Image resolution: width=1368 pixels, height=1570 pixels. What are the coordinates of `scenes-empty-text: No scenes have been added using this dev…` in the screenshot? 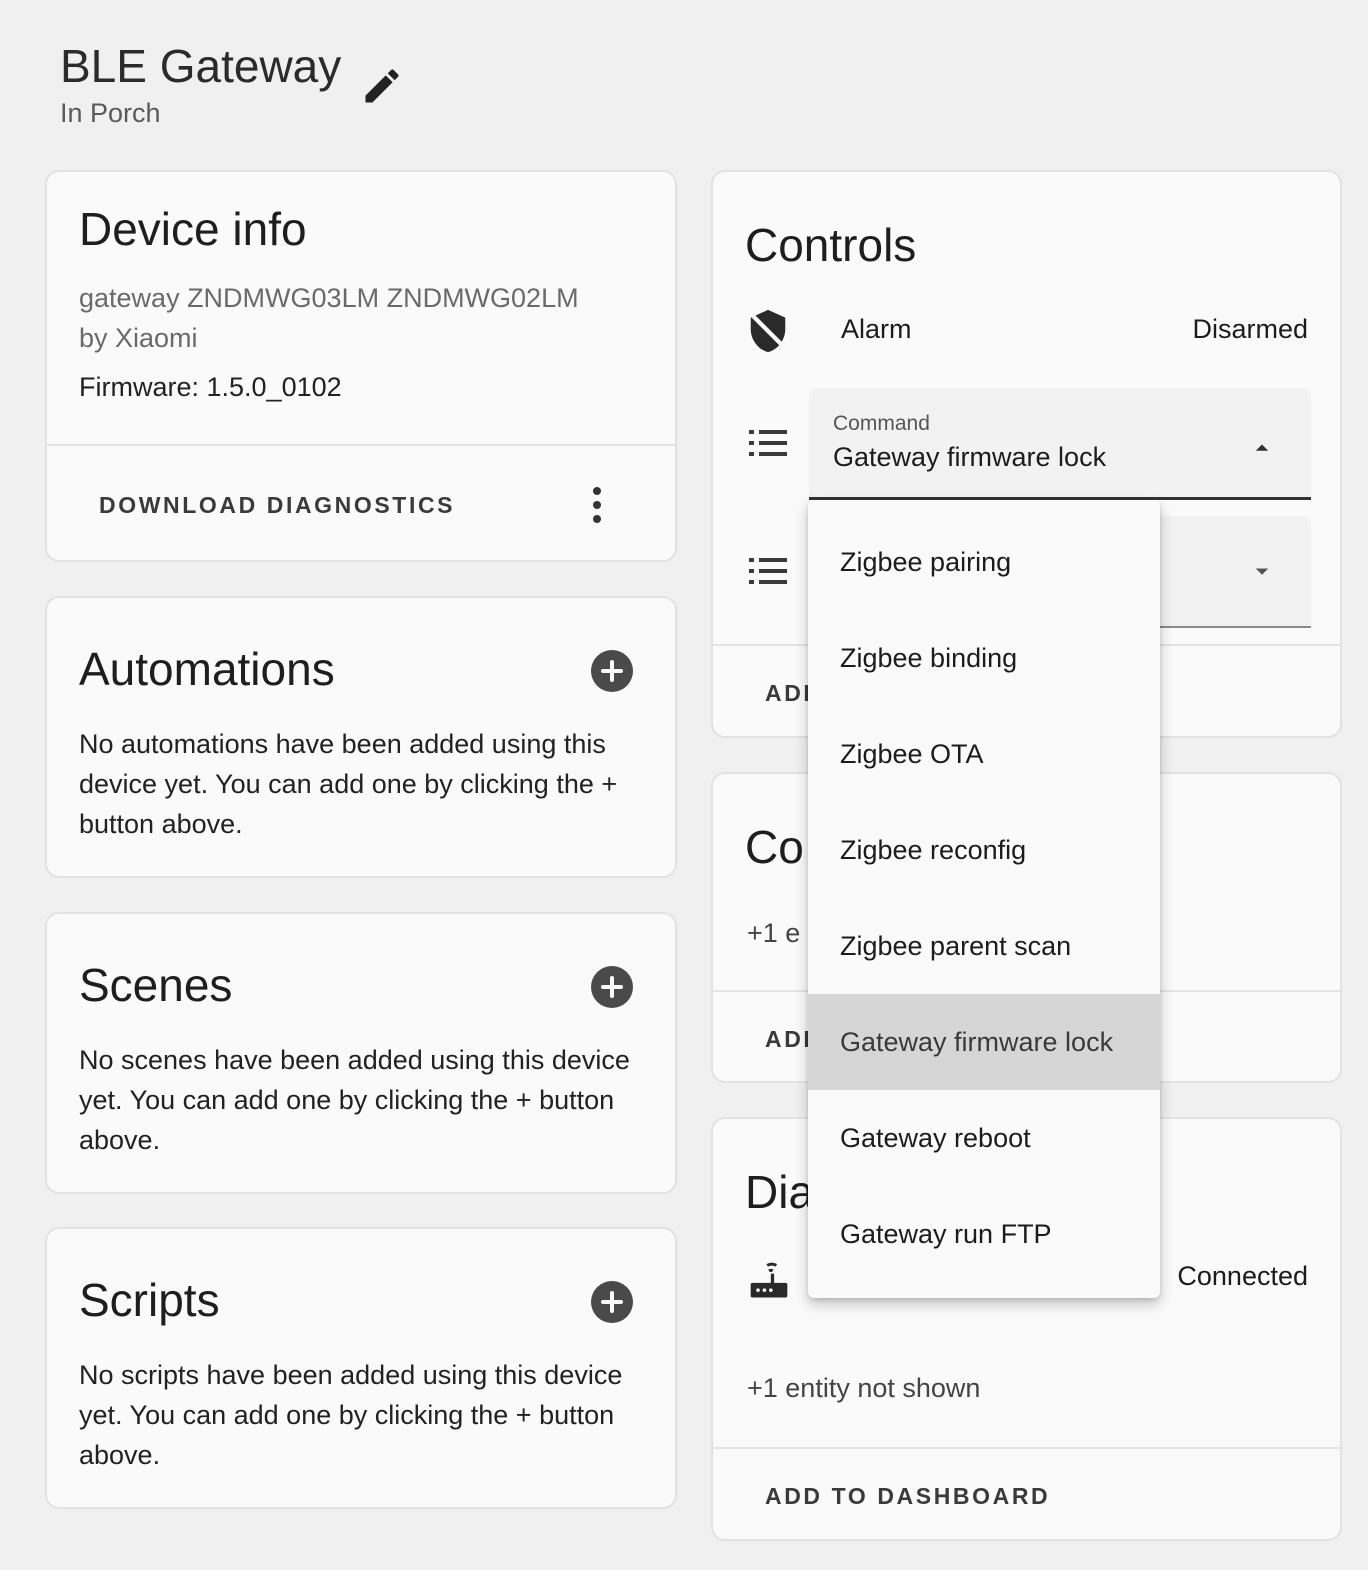 It's located at (354, 1100).